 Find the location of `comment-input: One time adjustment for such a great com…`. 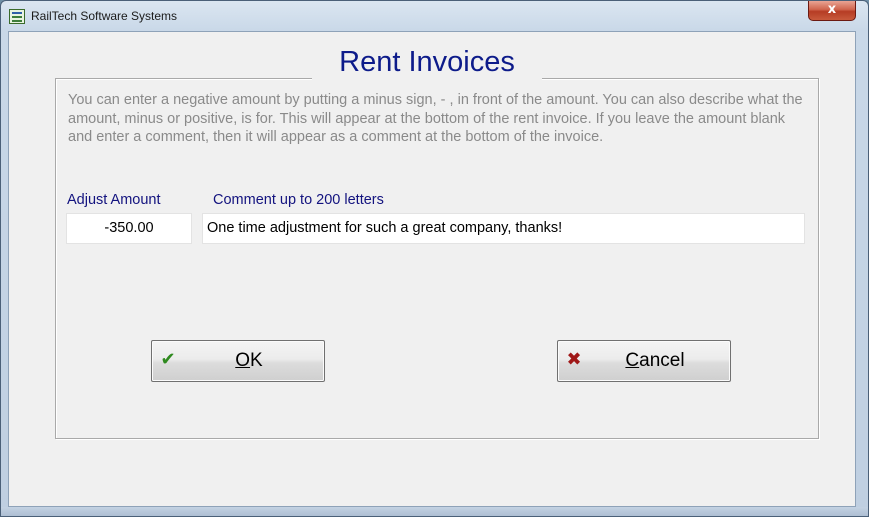

comment-input: One time adjustment for such a great com… is located at coordinates (503, 228).